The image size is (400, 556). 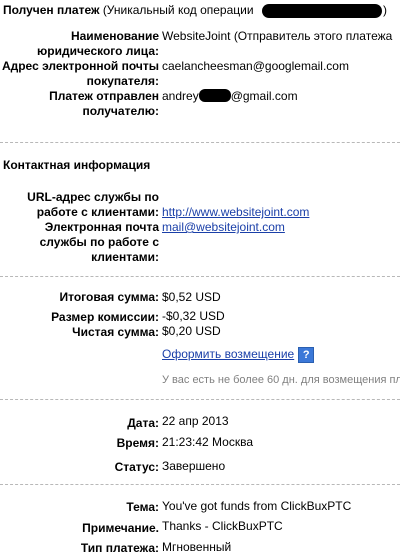 What do you see at coordinates (142, 507) in the screenshot?
I see `subject-label: Тема:` at bounding box center [142, 507].